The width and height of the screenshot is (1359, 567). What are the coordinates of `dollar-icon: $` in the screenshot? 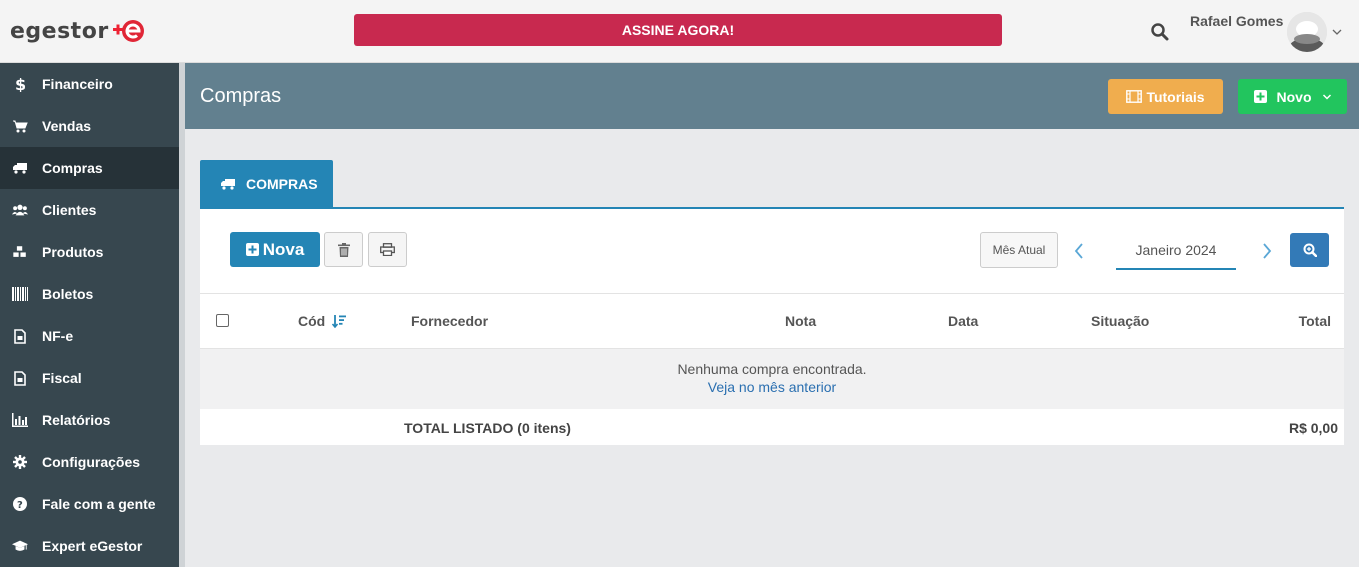 It's located at (20, 84).